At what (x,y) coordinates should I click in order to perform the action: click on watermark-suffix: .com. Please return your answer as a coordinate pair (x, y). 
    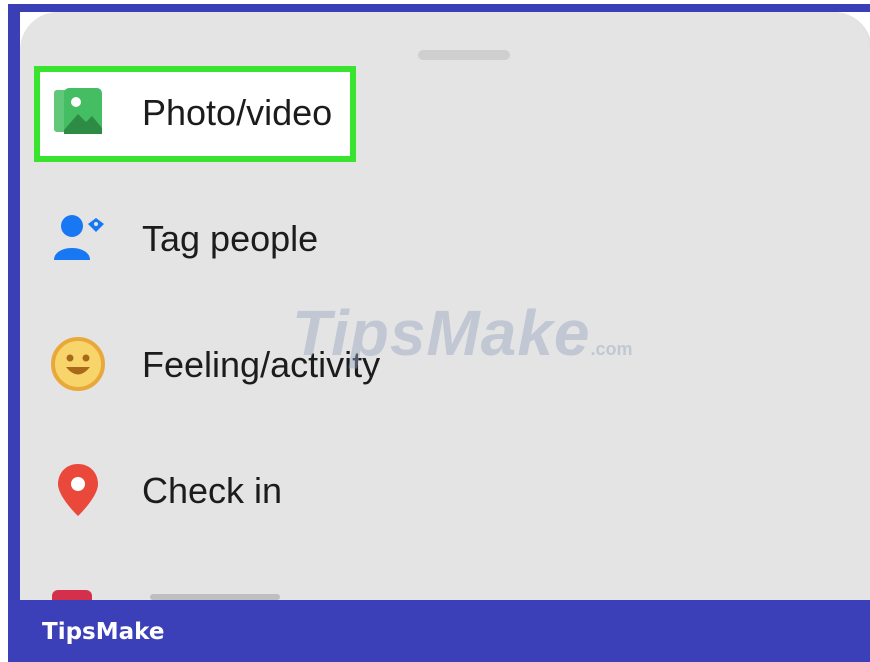
    Looking at the image, I should click on (611, 349).